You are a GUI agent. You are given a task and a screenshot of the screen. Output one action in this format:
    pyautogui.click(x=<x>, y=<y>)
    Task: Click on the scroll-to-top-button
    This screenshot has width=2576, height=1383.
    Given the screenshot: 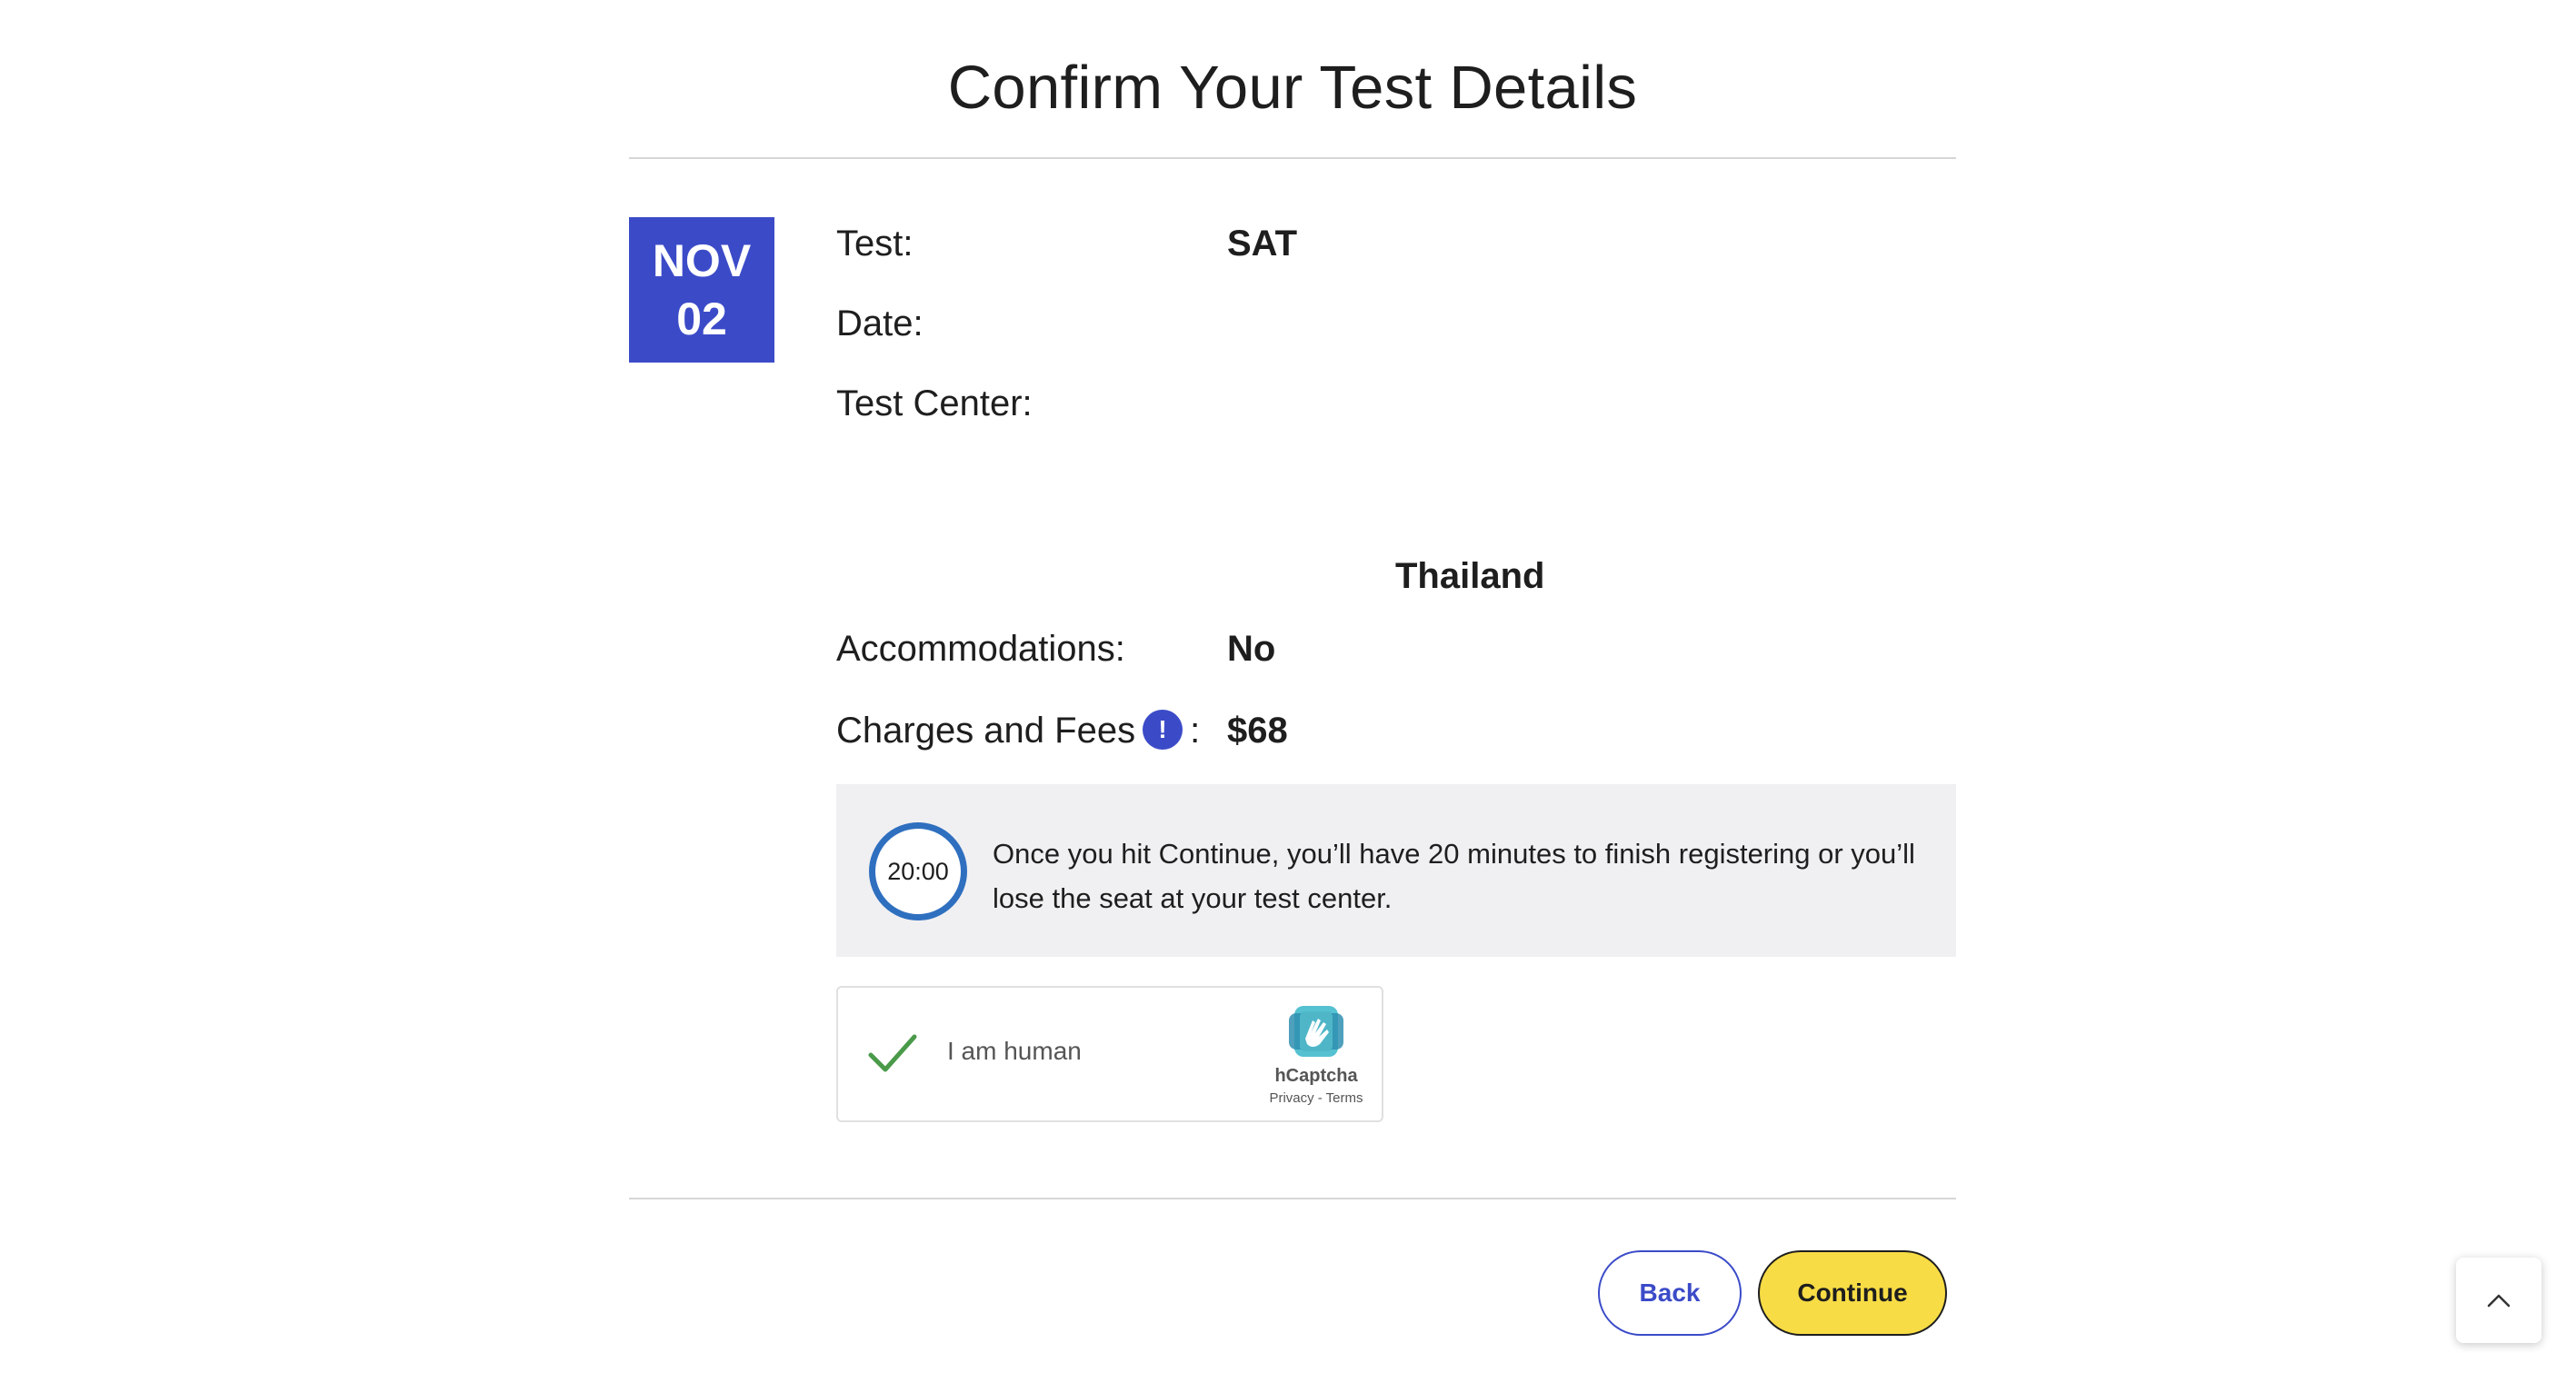 What is the action you would take?
    pyautogui.click(x=2498, y=1300)
    